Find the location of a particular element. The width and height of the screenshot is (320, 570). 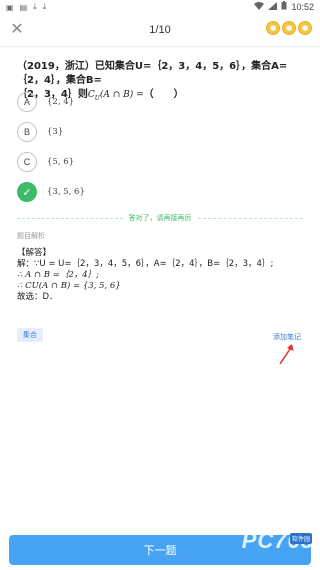

option-text: {5, 6} is located at coordinates (61, 162).